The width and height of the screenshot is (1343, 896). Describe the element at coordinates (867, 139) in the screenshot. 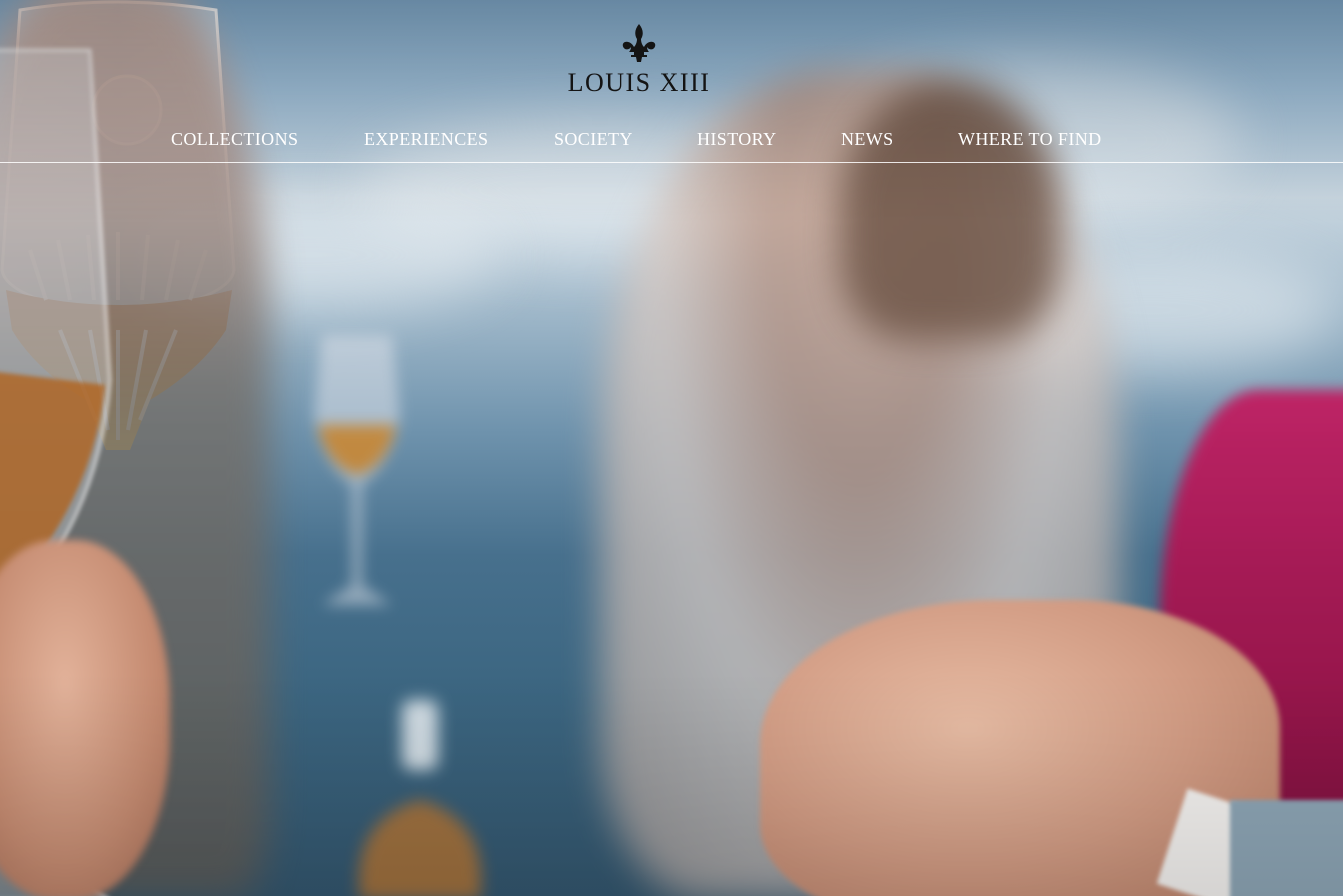

I see `nav-item-news: NEWS` at that location.